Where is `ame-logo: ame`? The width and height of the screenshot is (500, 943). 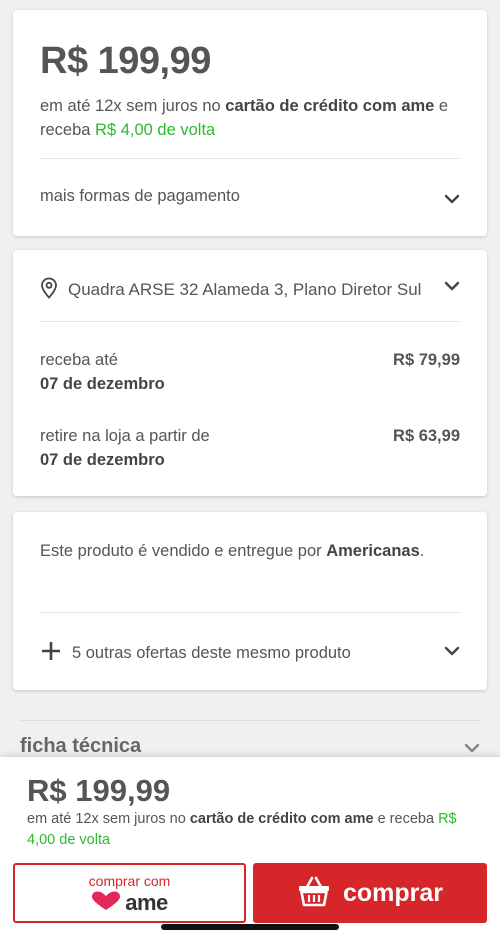
ame-logo: ame is located at coordinates (129, 903).